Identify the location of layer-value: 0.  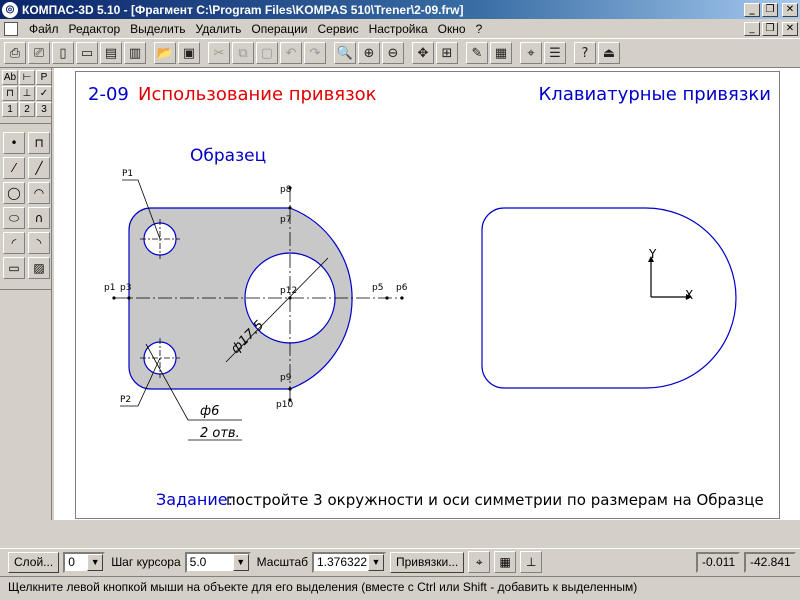
(71, 562).